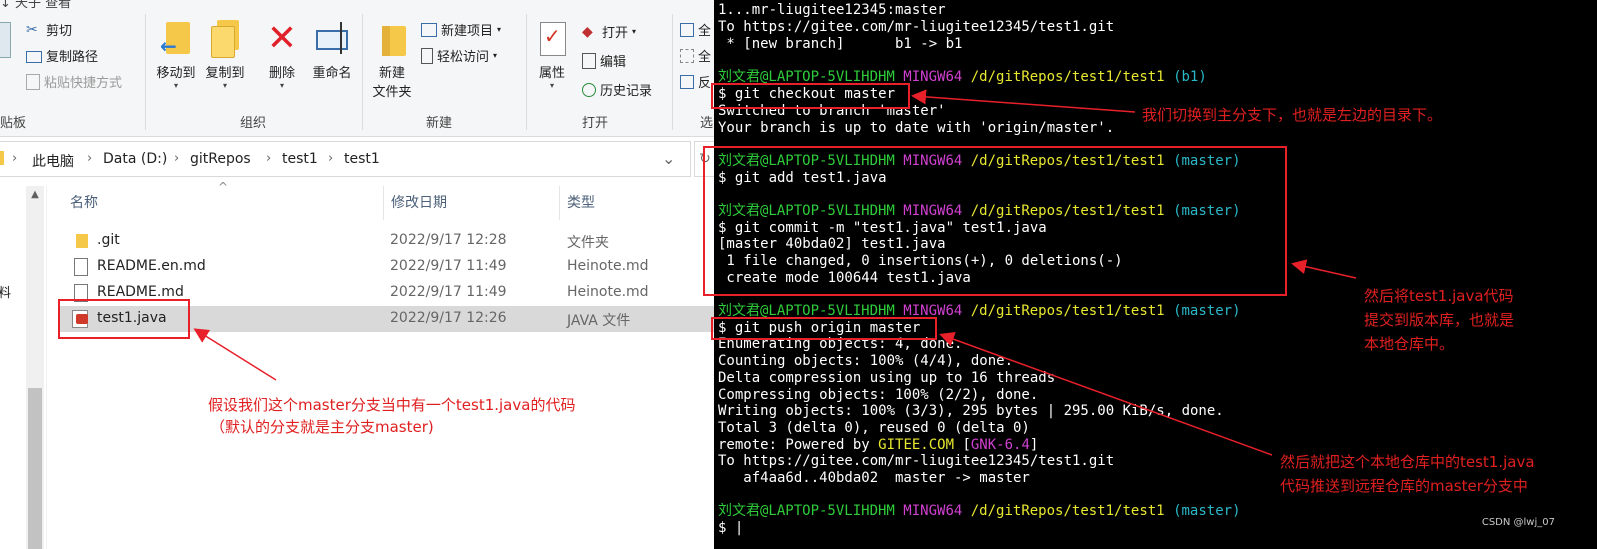 The height and width of the screenshot is (549, 1597). I want to click on delete-x-icon: ✕, so click(282, 38).